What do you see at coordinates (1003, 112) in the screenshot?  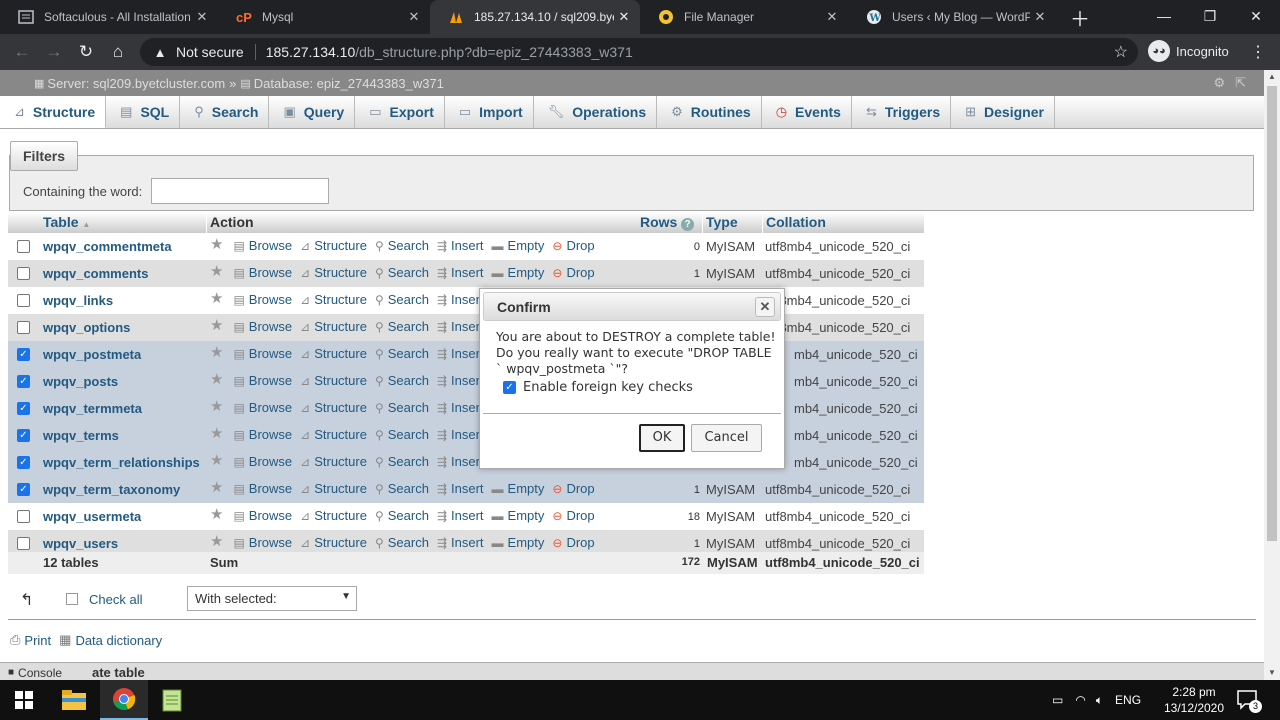 I see `tab-designer: ⊞ Designer` at bounding box center [1003, 112].